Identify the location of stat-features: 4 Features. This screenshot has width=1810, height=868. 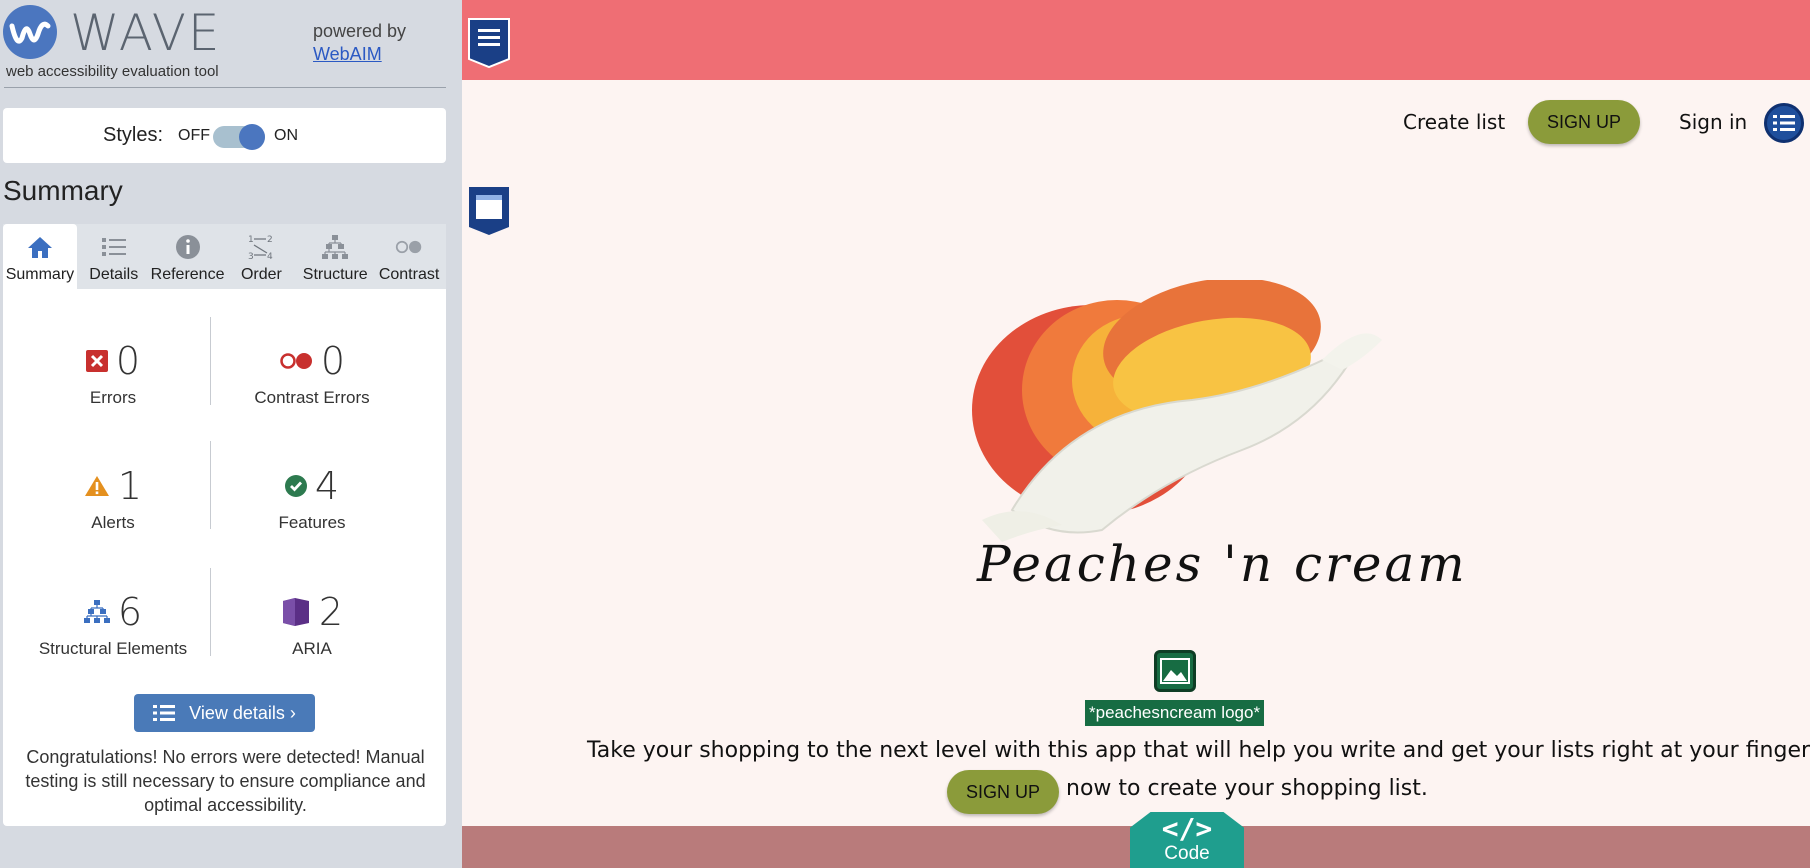
(312, 498).